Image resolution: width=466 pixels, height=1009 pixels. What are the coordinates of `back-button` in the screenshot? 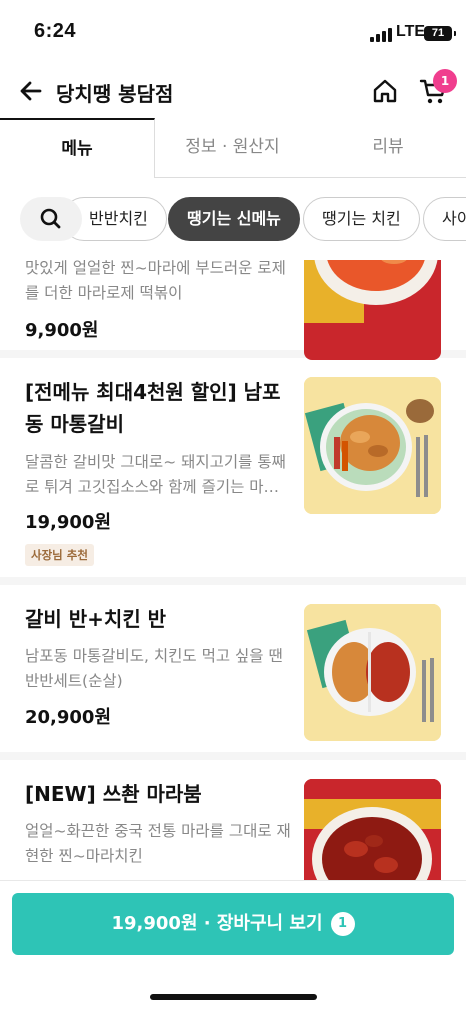 It's located at (31, 91).